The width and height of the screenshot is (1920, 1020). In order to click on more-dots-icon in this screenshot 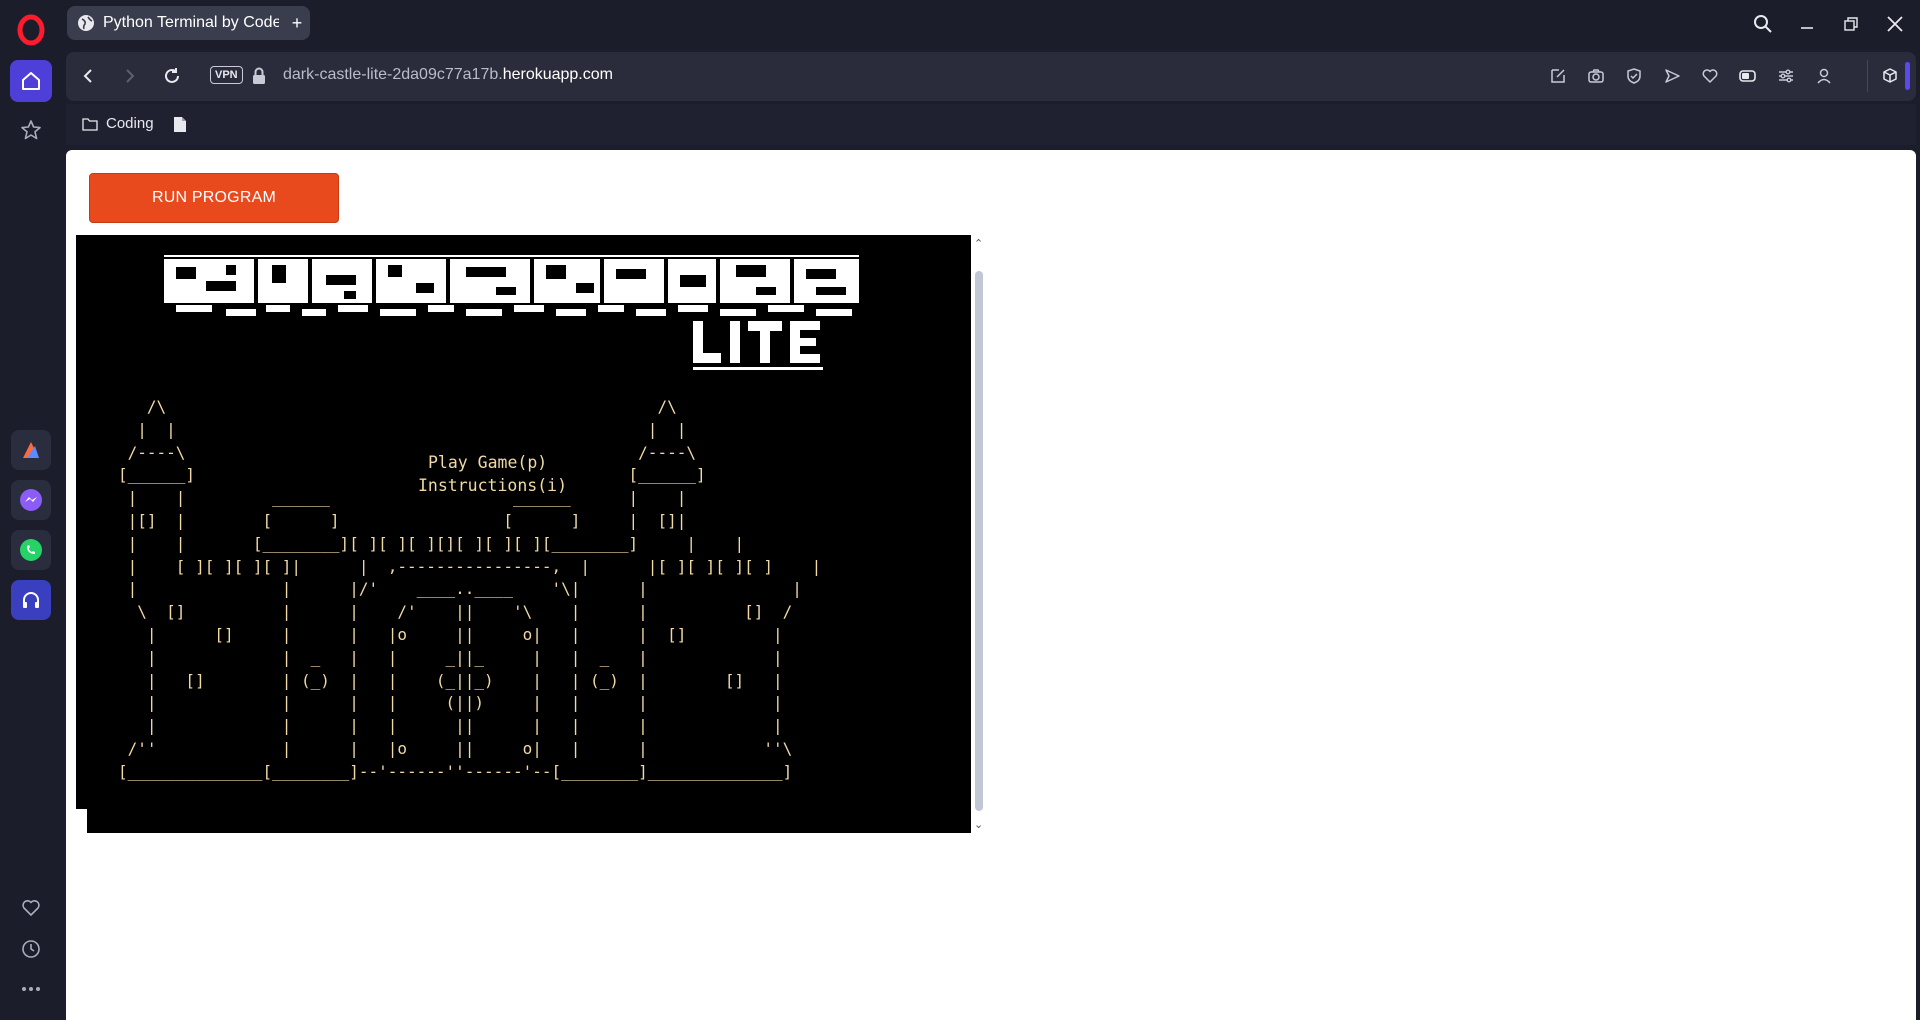, I will do `click(31, 989)`.